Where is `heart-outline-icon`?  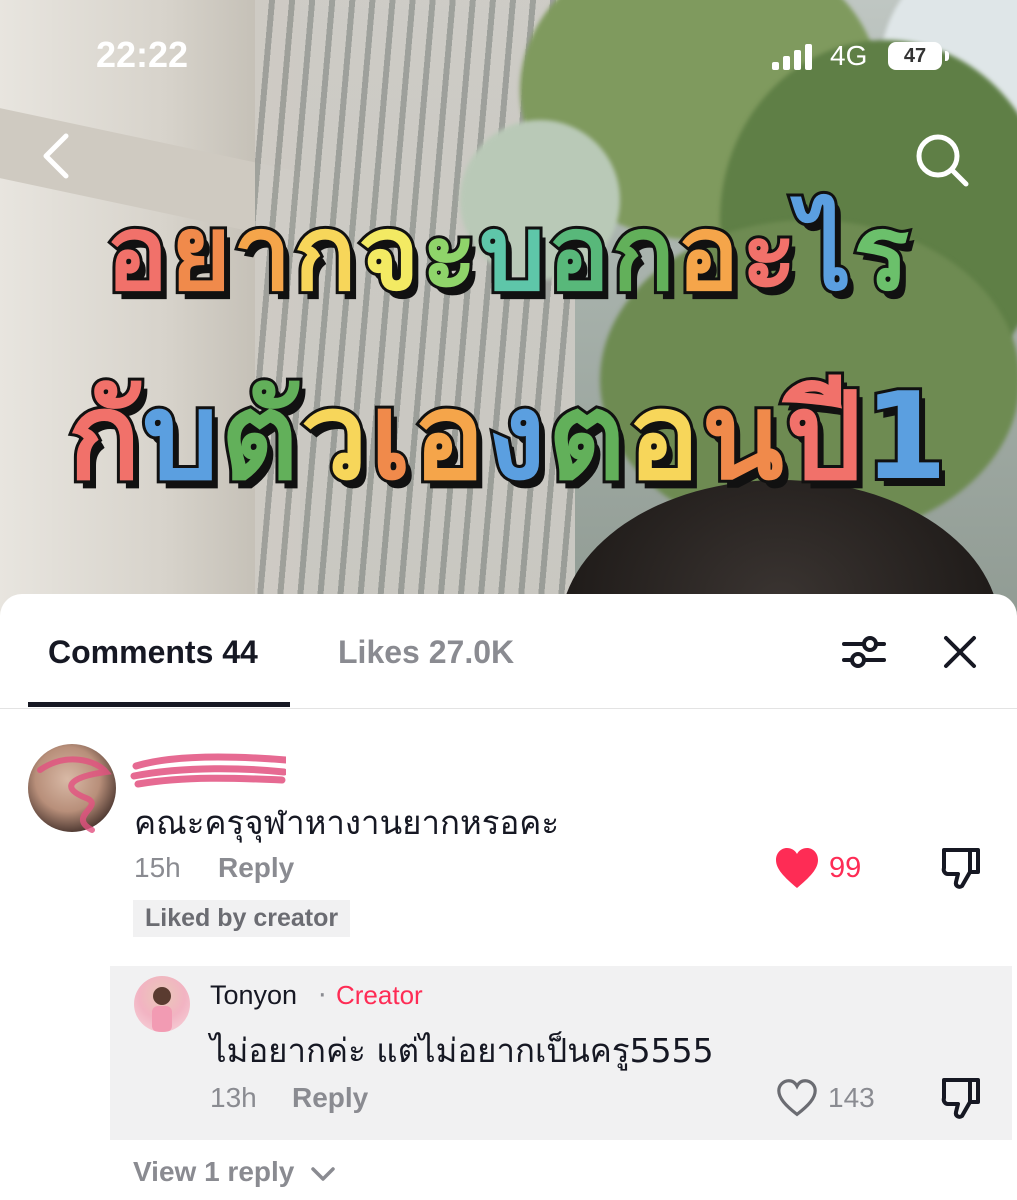
heart-outline-icon is located at coordinates (797, 1098).